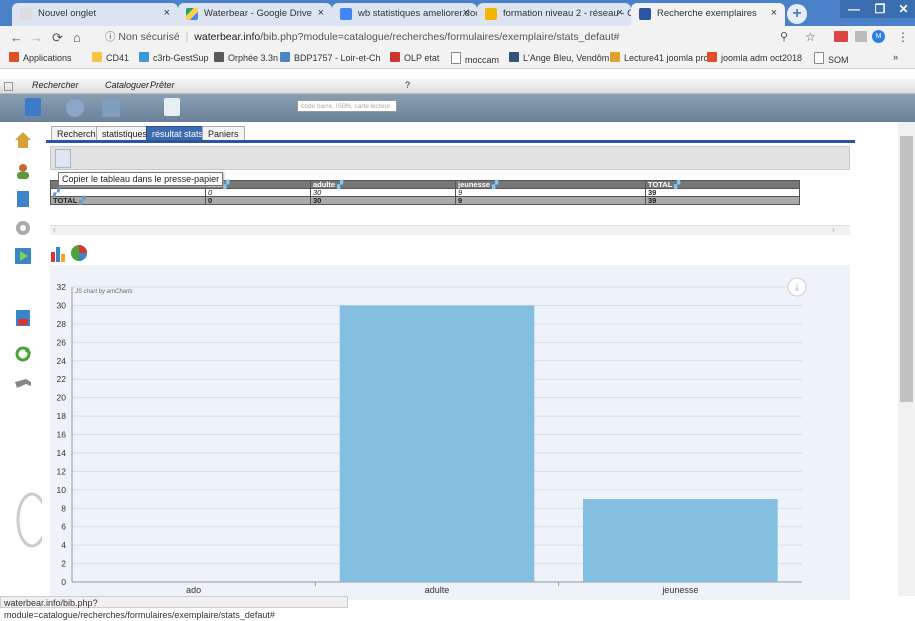  What do you see at coordinates (62, 398) in the screenshot?
I see `y-tick-label: 20` at bounding box center [62, 398].